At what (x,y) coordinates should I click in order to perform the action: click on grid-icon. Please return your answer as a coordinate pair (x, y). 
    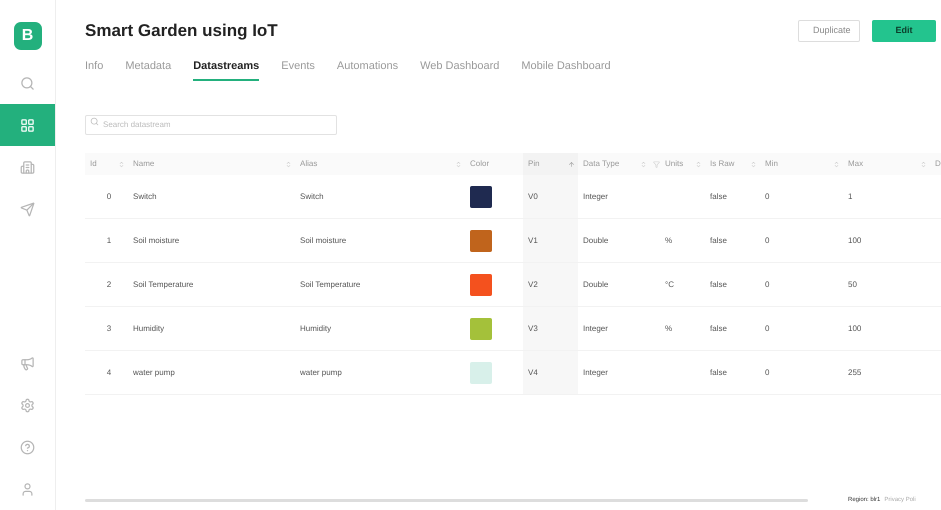
    Looking at the image, I should click on (27, 125).